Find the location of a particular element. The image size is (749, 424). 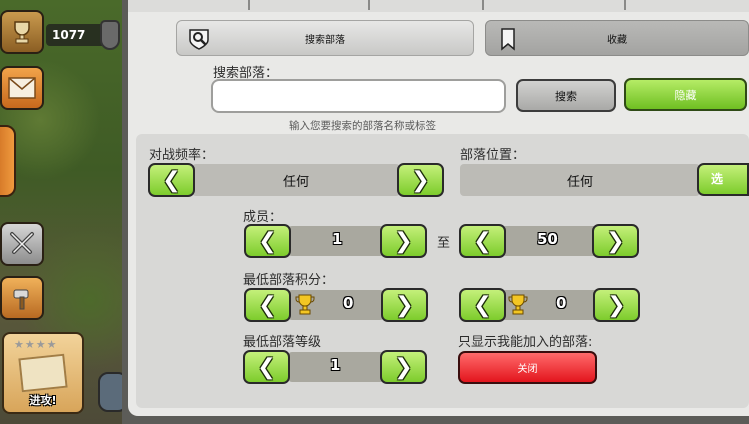

members-min-prev-button: ❮ is located at coordinates (267, 241).